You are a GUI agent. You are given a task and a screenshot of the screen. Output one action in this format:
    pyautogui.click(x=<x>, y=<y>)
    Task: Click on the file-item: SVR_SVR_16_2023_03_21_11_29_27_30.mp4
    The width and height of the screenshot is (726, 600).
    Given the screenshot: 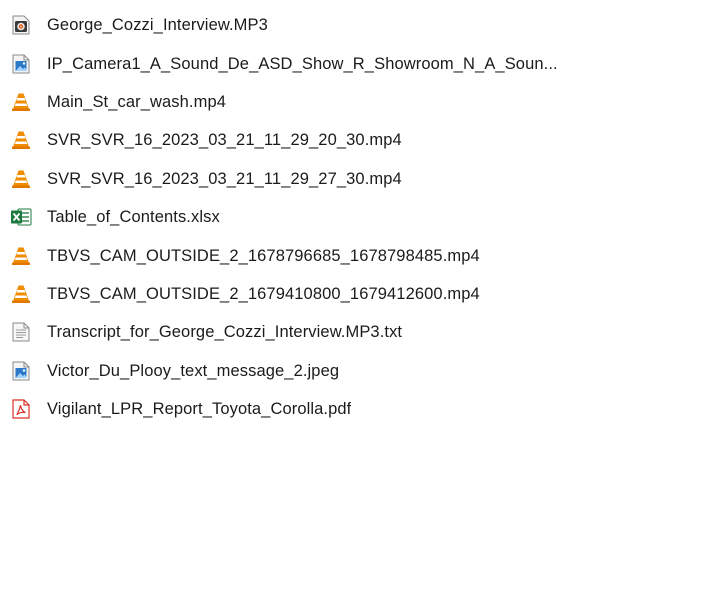 What is the action you would take?
    pyautogui.click(x=363, y=179)
    